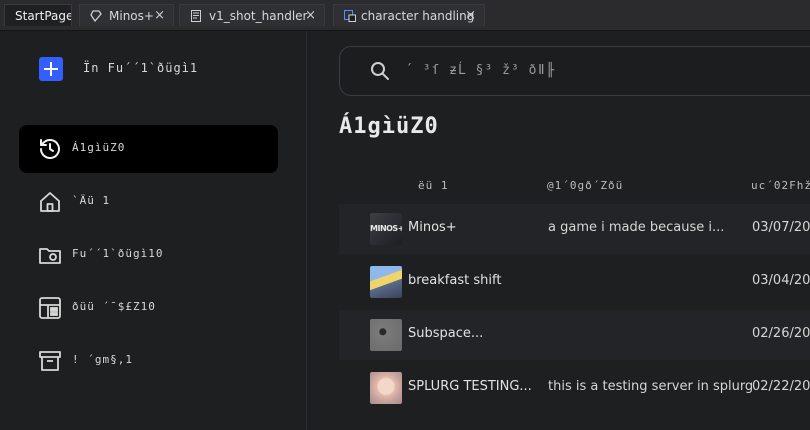 This screenshot has height=430, width=810. I want to click on column-header-modified: uc´02Fhž2, so click(780, 185).